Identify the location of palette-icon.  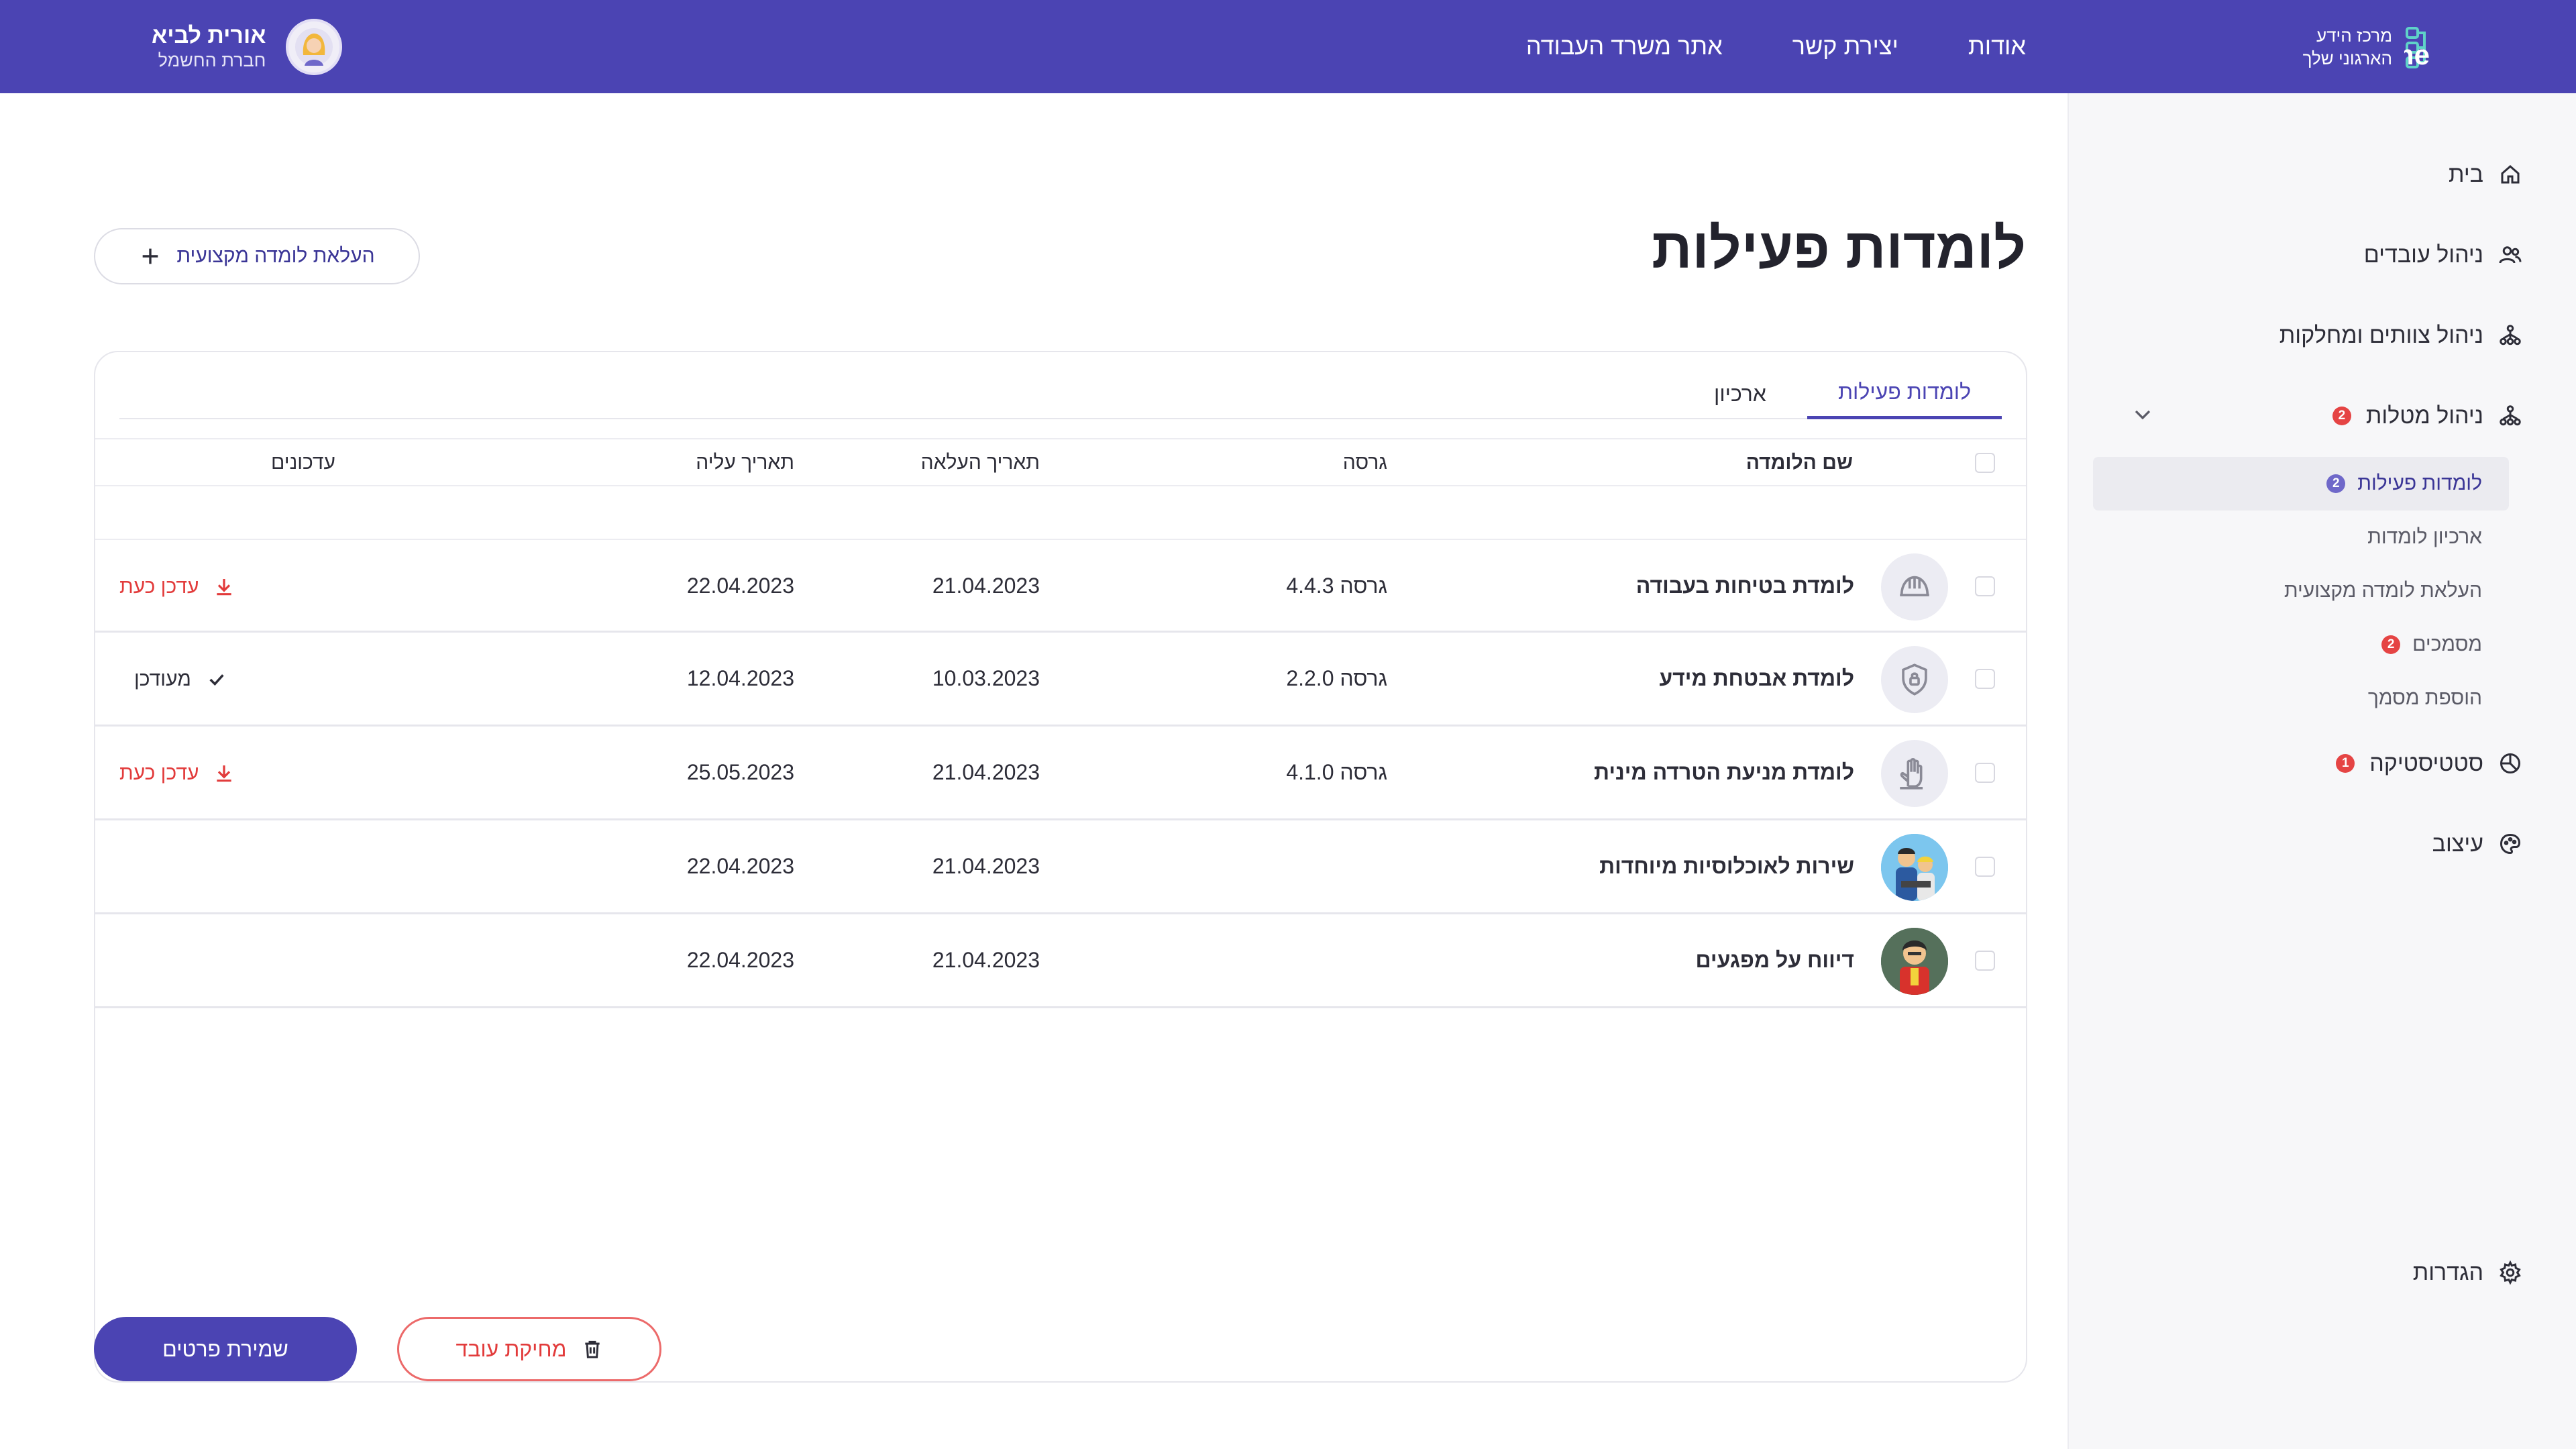
(2510, 844).